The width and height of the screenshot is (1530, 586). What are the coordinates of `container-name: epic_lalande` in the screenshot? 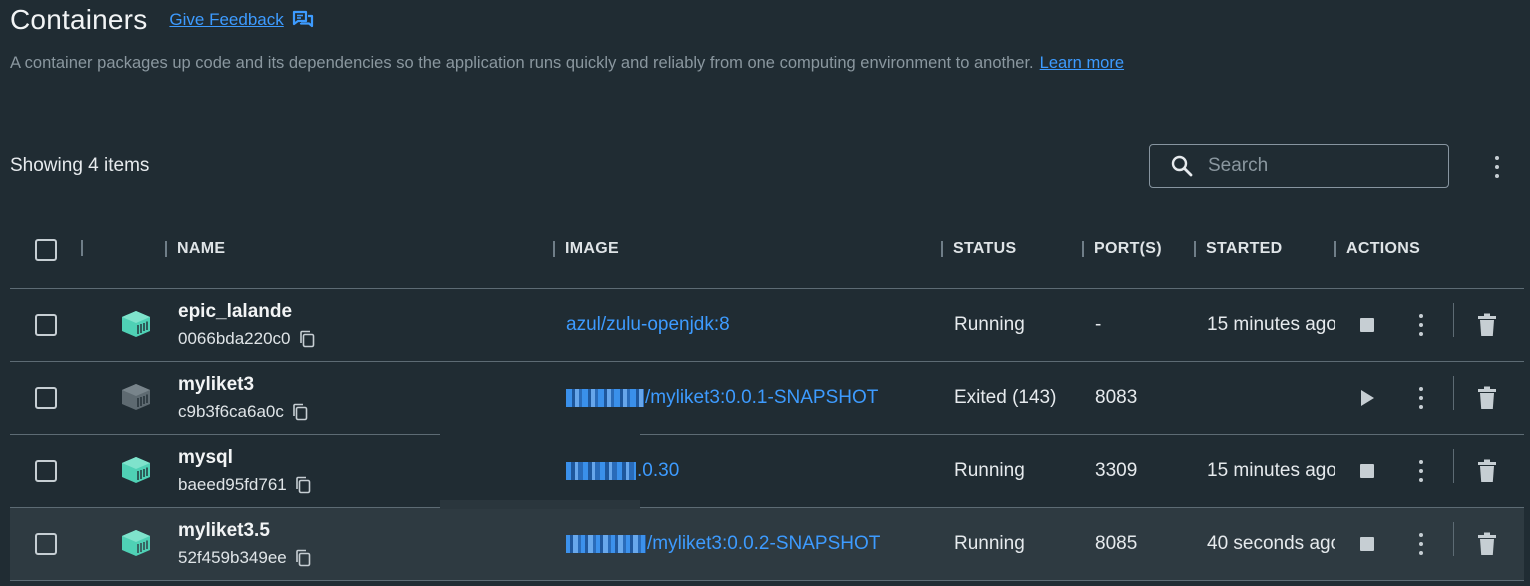 It's located at (235, 312).